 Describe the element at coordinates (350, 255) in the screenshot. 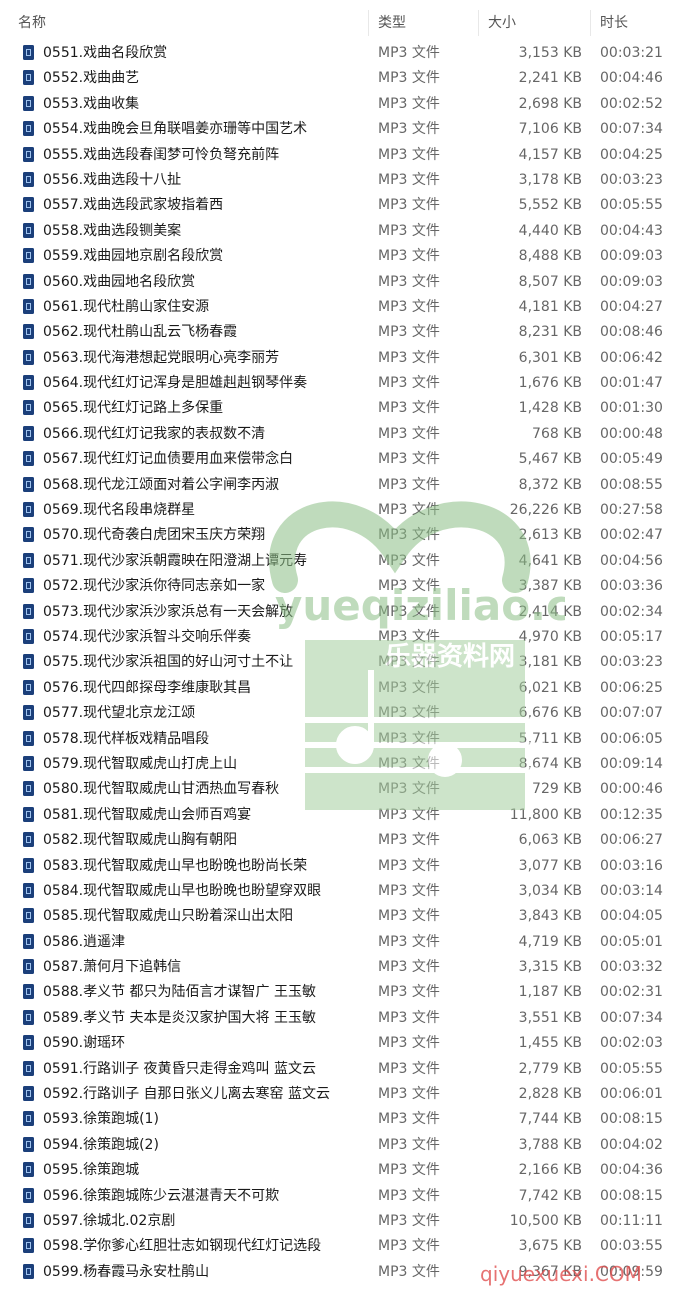

I see `file-row: 0559.戏曲园地京剧名段欣赏 MP3 文件 8,488 KB 00:09:03` at that location.